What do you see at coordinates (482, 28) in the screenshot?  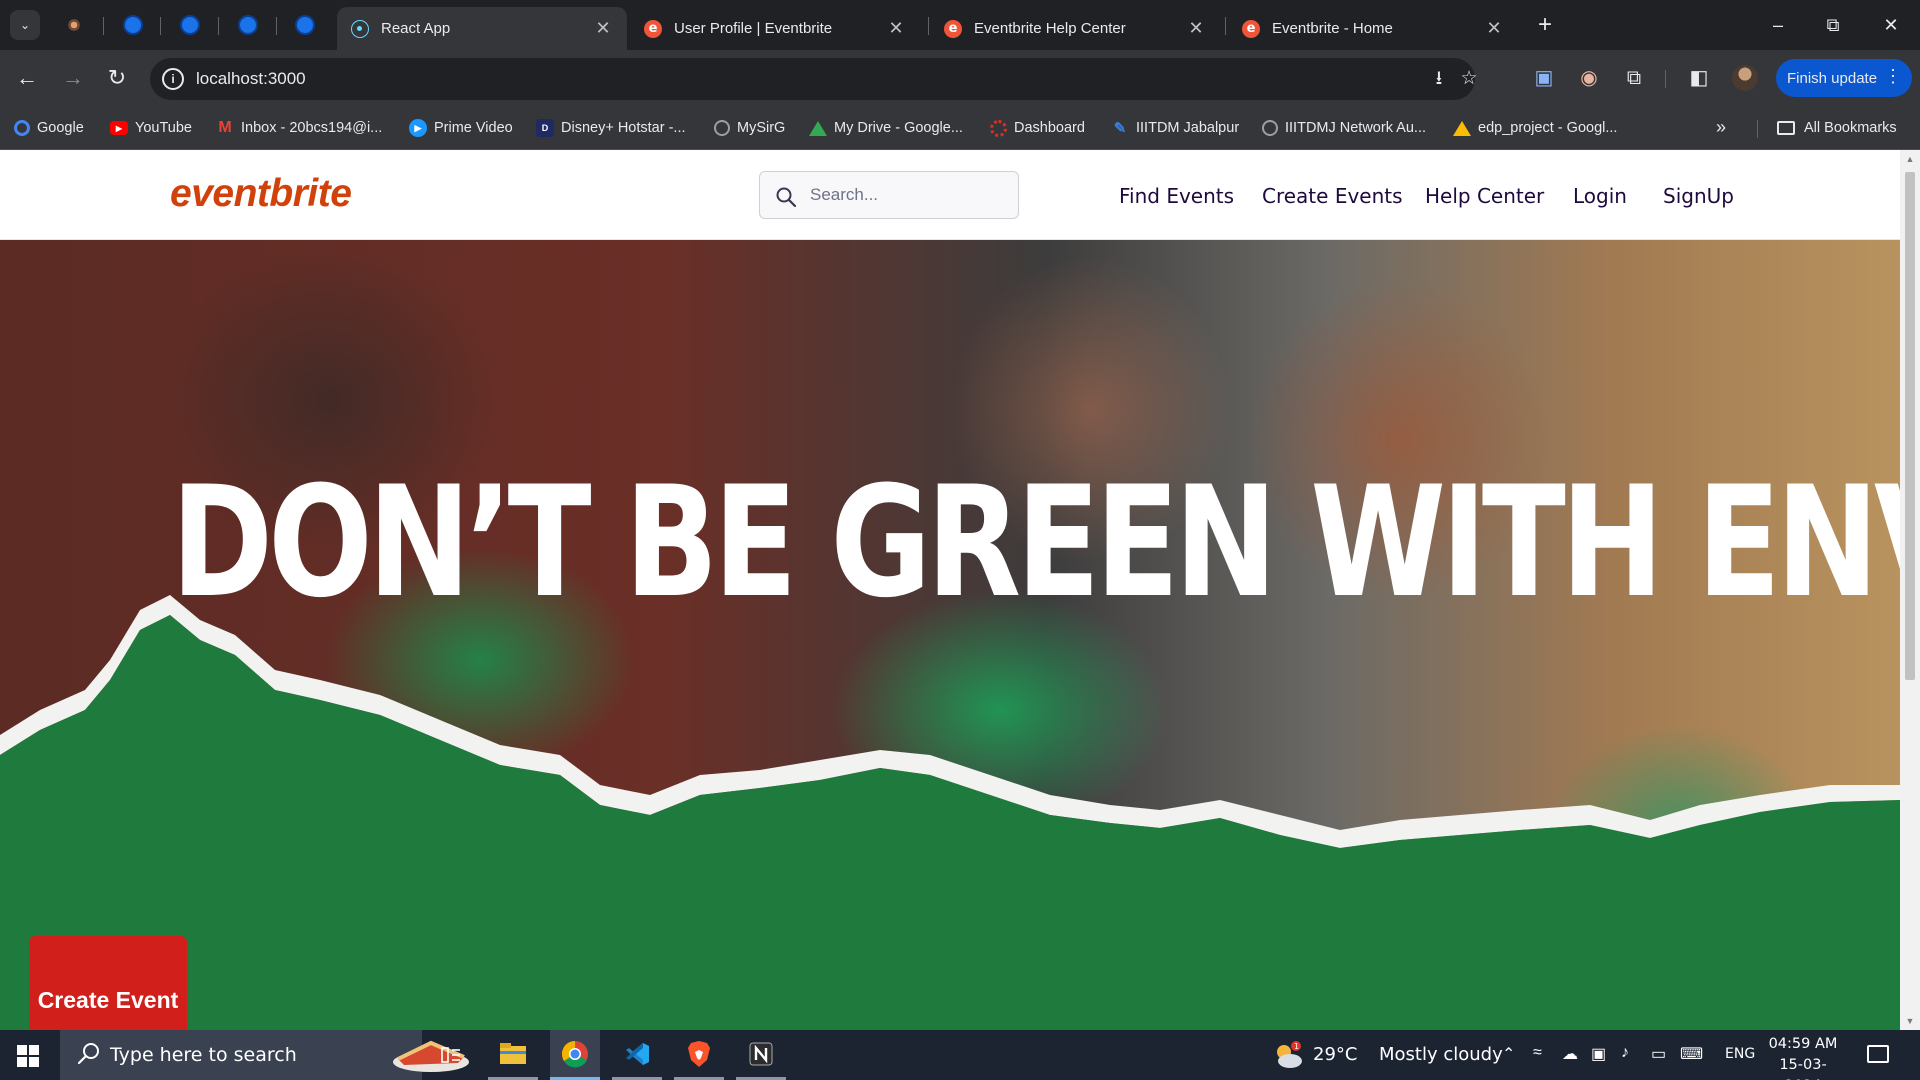 I see `tab-react-app: React App ✕` at bounding box center [482, 28].